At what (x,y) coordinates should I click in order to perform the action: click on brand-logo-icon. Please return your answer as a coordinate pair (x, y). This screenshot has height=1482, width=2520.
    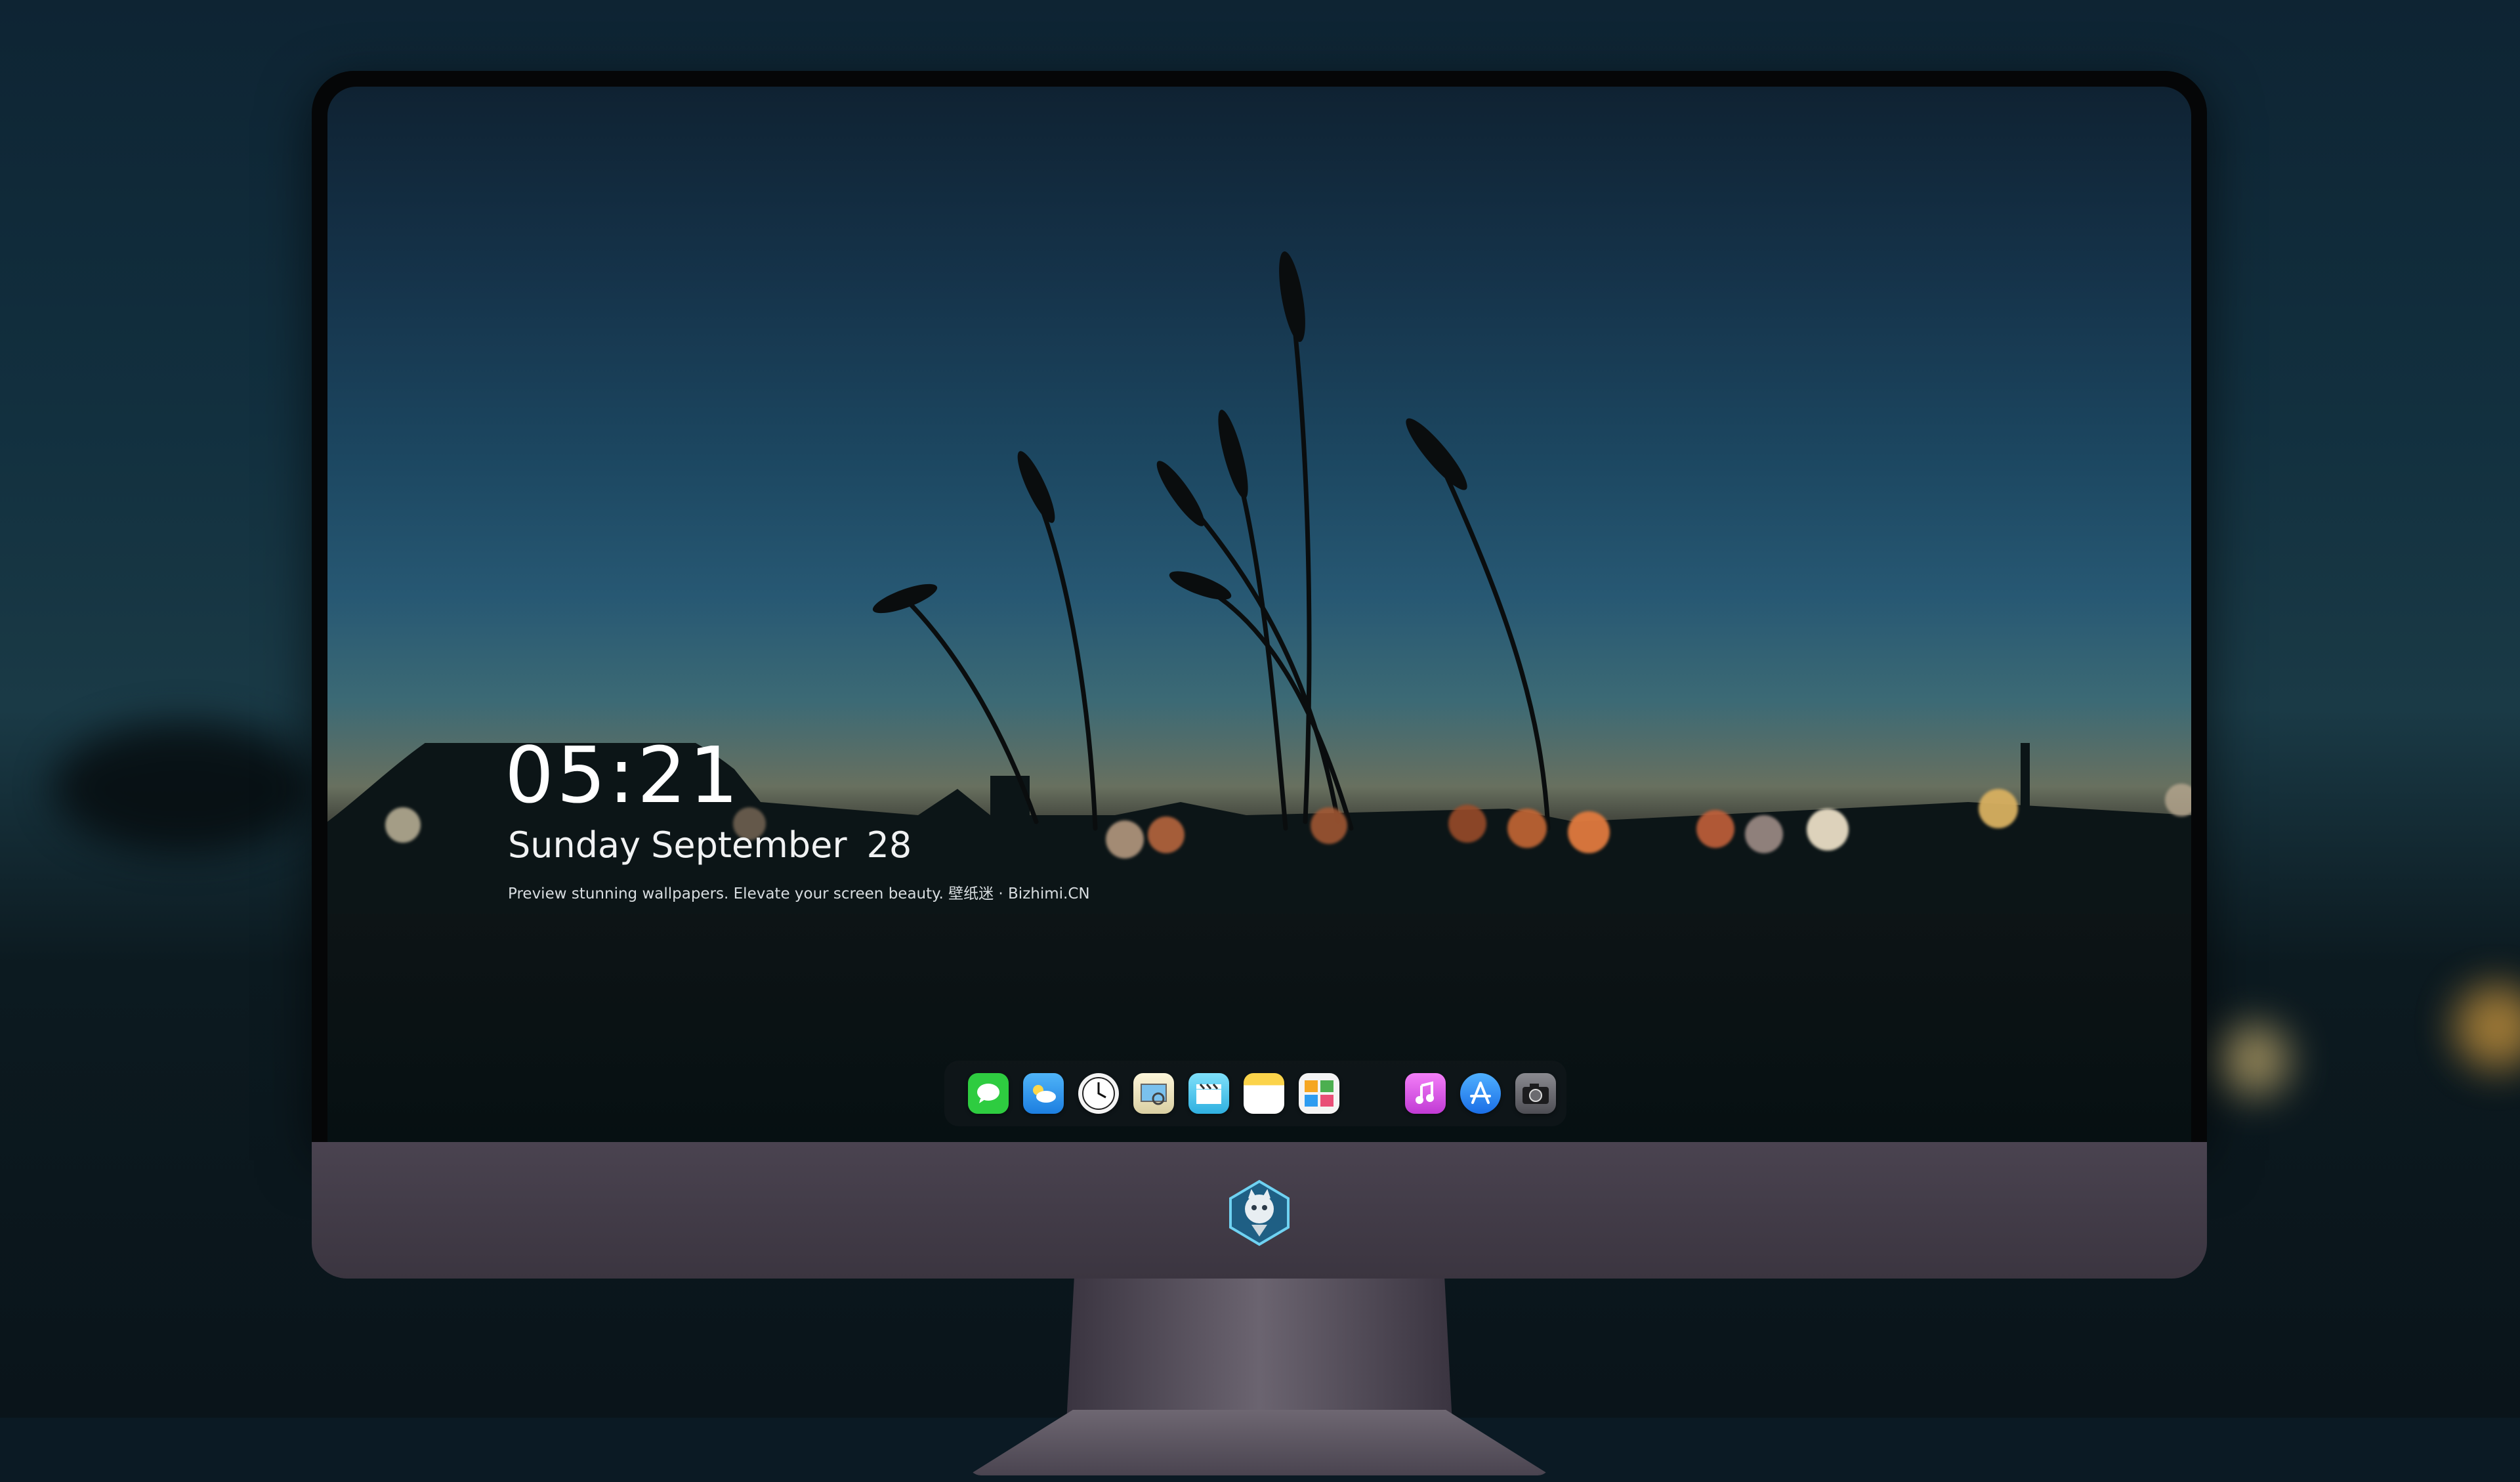
    Looking at the image, I should click on (1259, 1212).